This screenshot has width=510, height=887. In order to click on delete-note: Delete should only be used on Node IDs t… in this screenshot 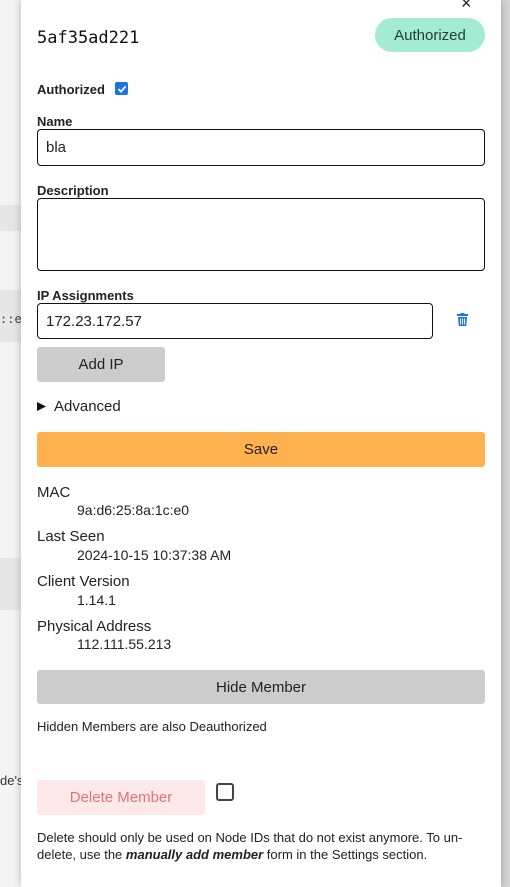, I will do `click(263, 846)`.